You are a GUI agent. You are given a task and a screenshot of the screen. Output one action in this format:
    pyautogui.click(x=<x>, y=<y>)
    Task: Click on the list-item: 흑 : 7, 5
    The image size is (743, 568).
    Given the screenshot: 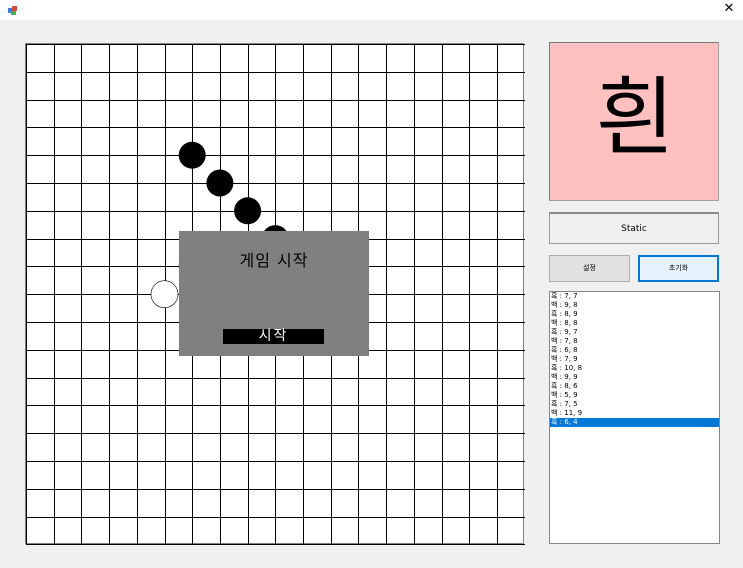 What is the action you would take?
    pyautogui.click(x=634, y=404)
    